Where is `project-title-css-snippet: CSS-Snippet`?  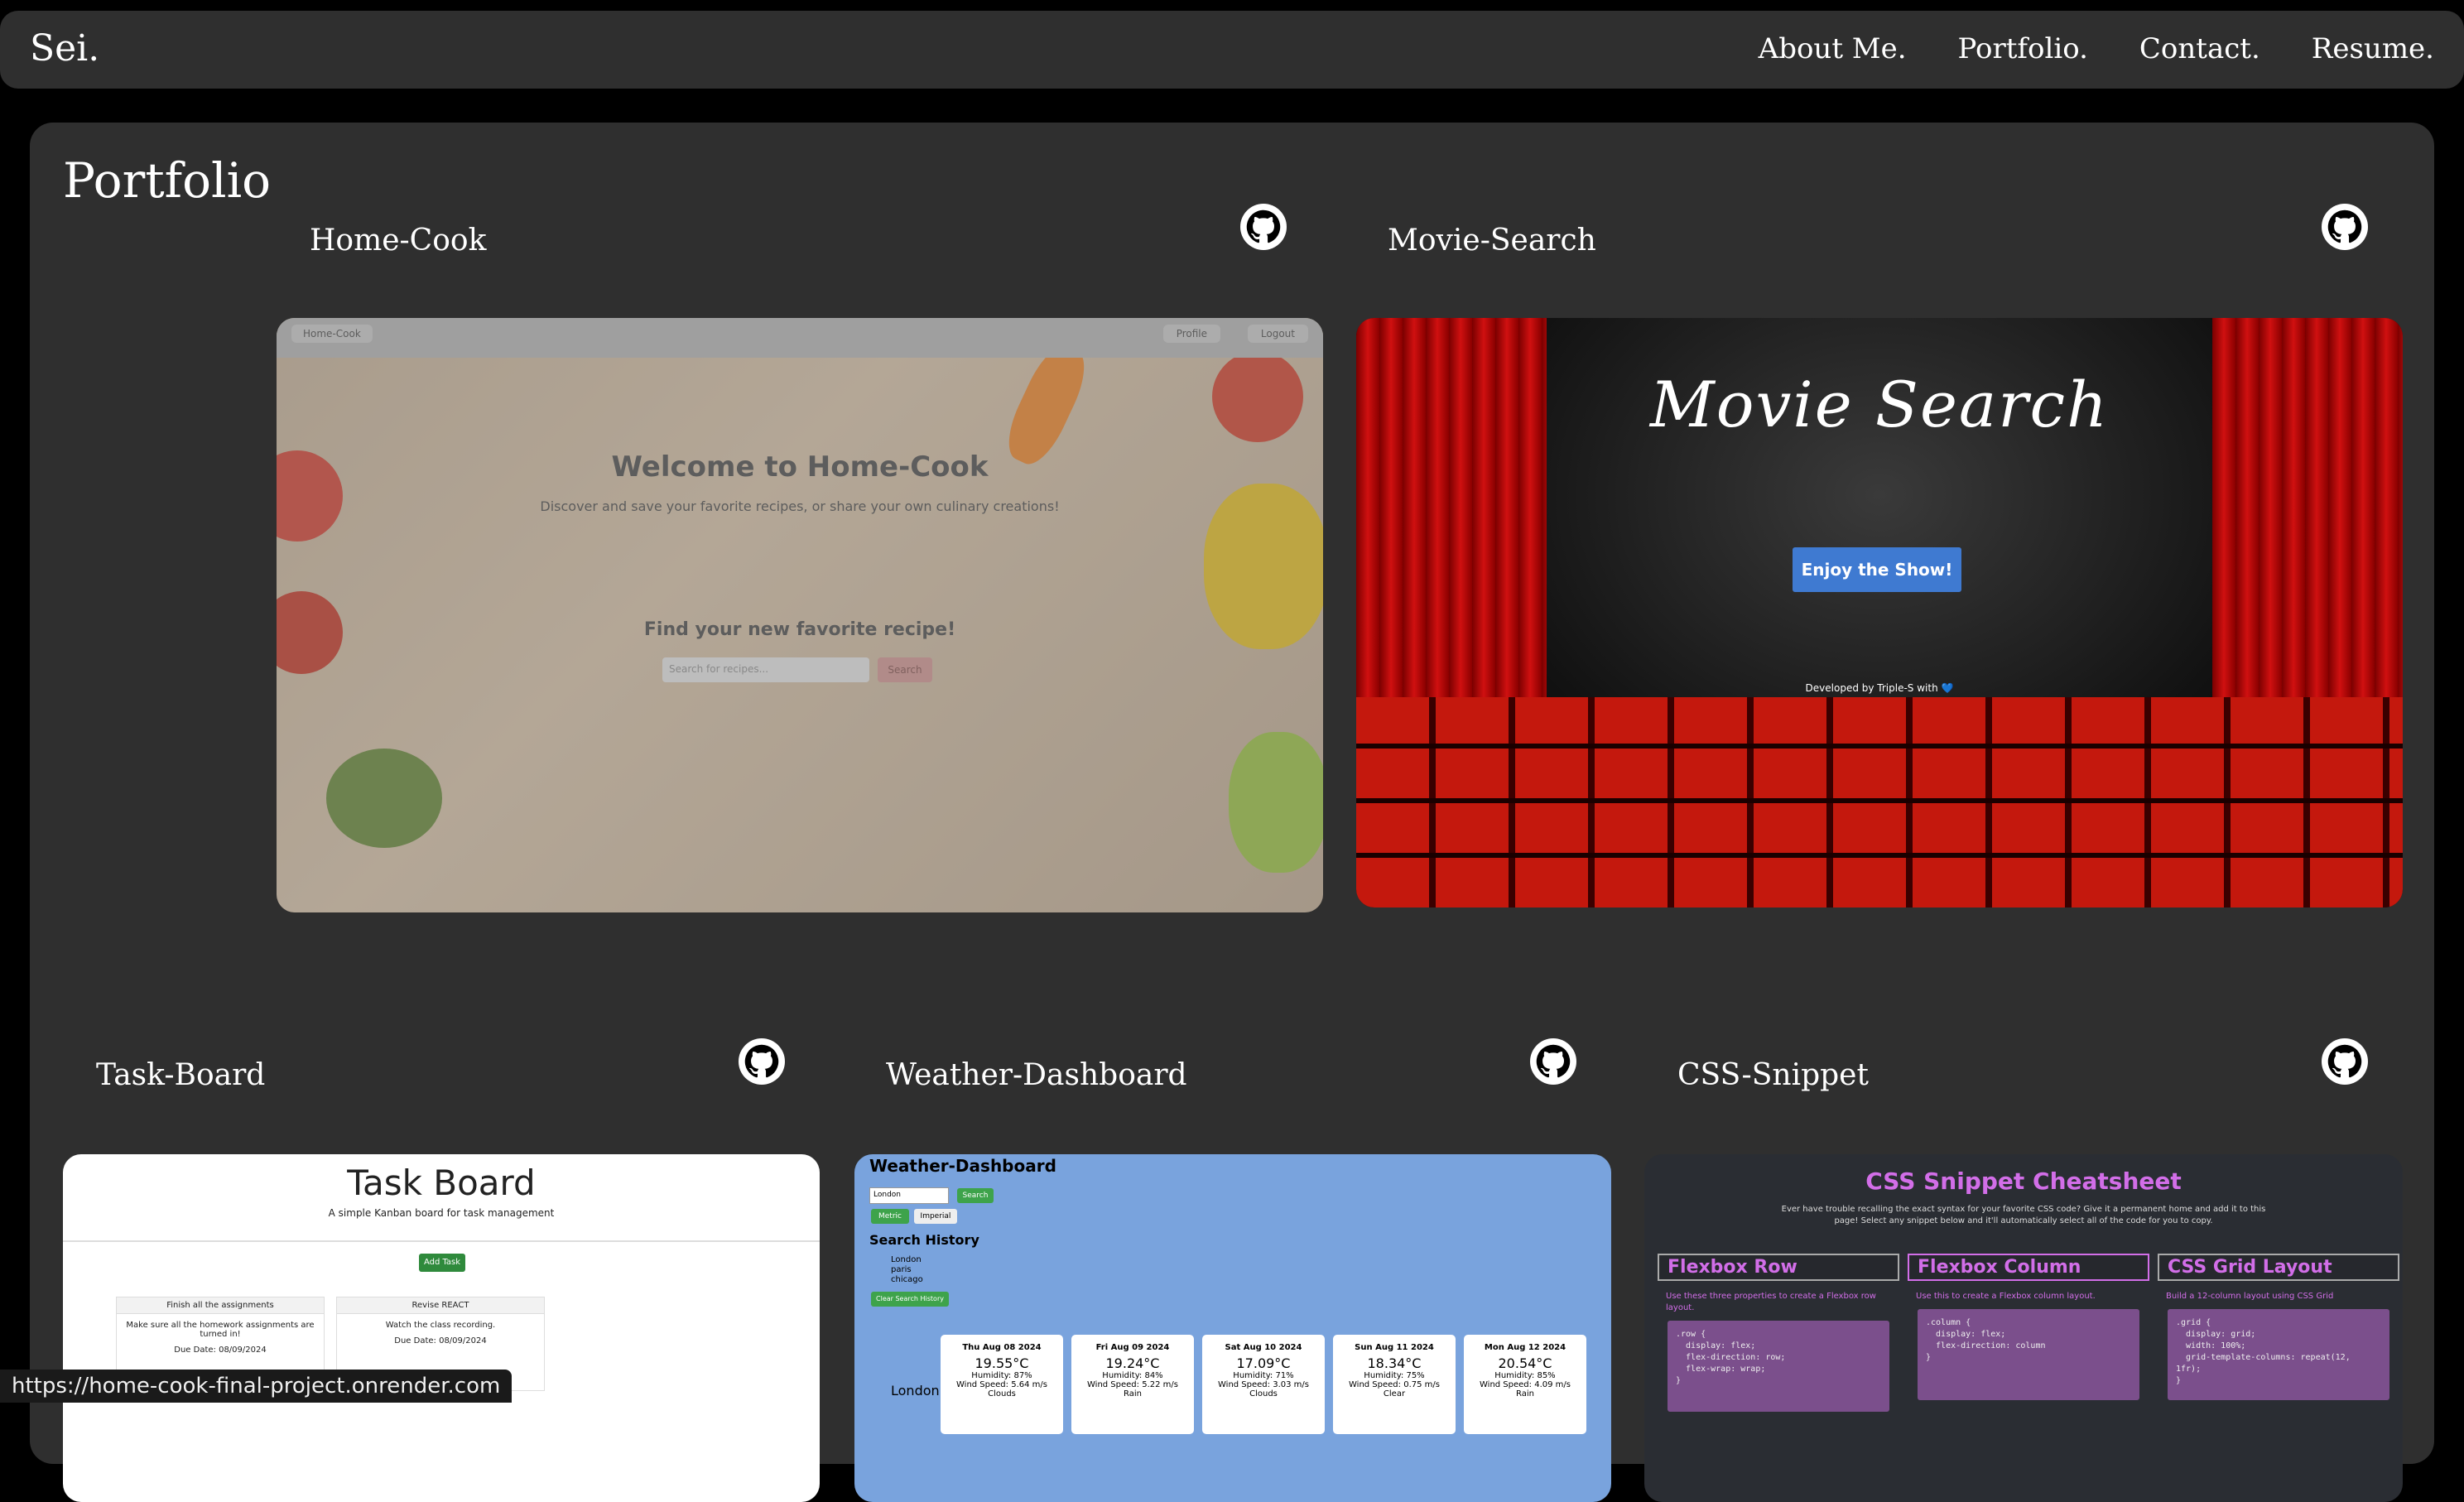 project-title-css-snippet: CSS-Snippet is located at coordinates (1773, 1075).